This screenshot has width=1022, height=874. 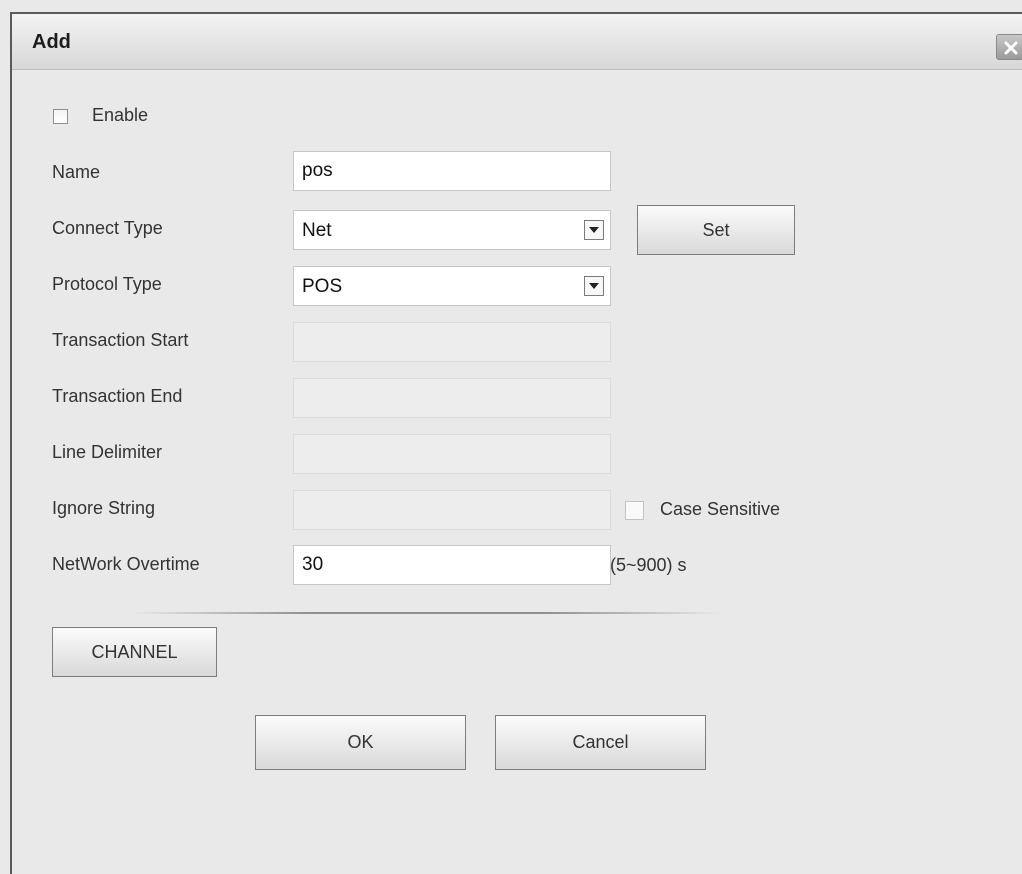 What do you see at coordinates (452, 230) in the screenshot?
I see `connect-type-select: Net` at bounding box center [452, 230].